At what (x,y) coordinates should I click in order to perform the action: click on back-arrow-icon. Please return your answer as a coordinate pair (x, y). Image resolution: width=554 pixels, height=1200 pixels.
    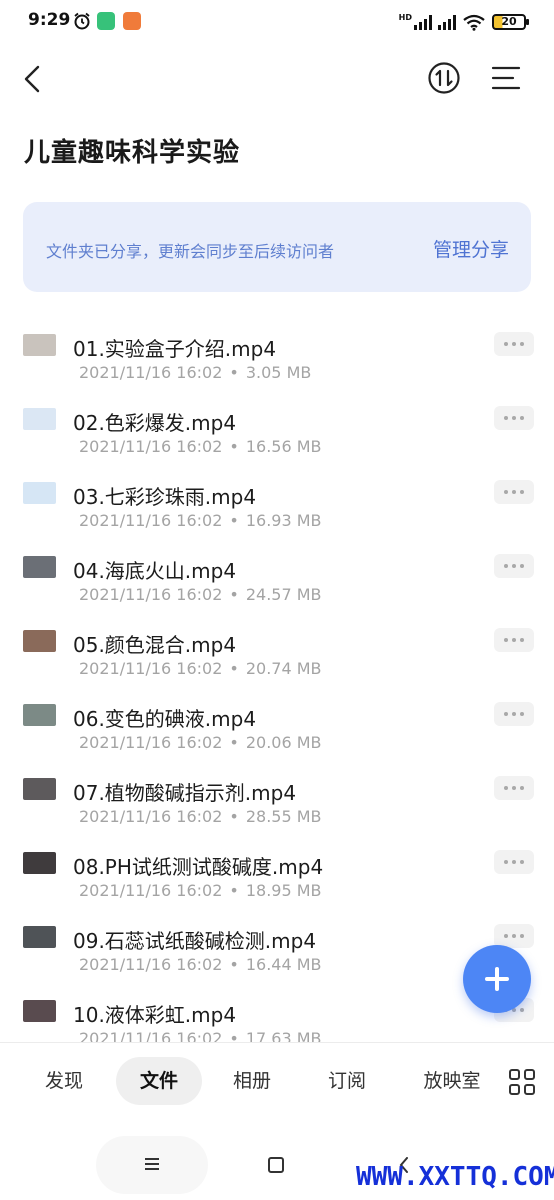
    Looking at the image, I should click on (33, 79).